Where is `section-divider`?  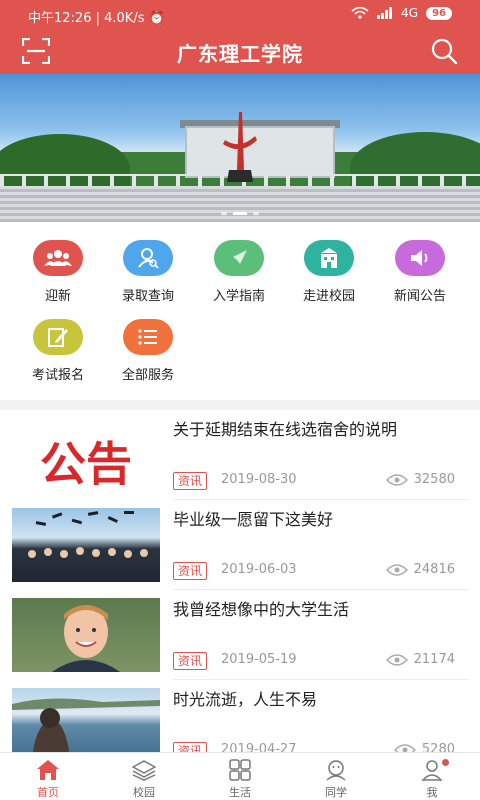
section-divider is located at coordinates (240, 405).